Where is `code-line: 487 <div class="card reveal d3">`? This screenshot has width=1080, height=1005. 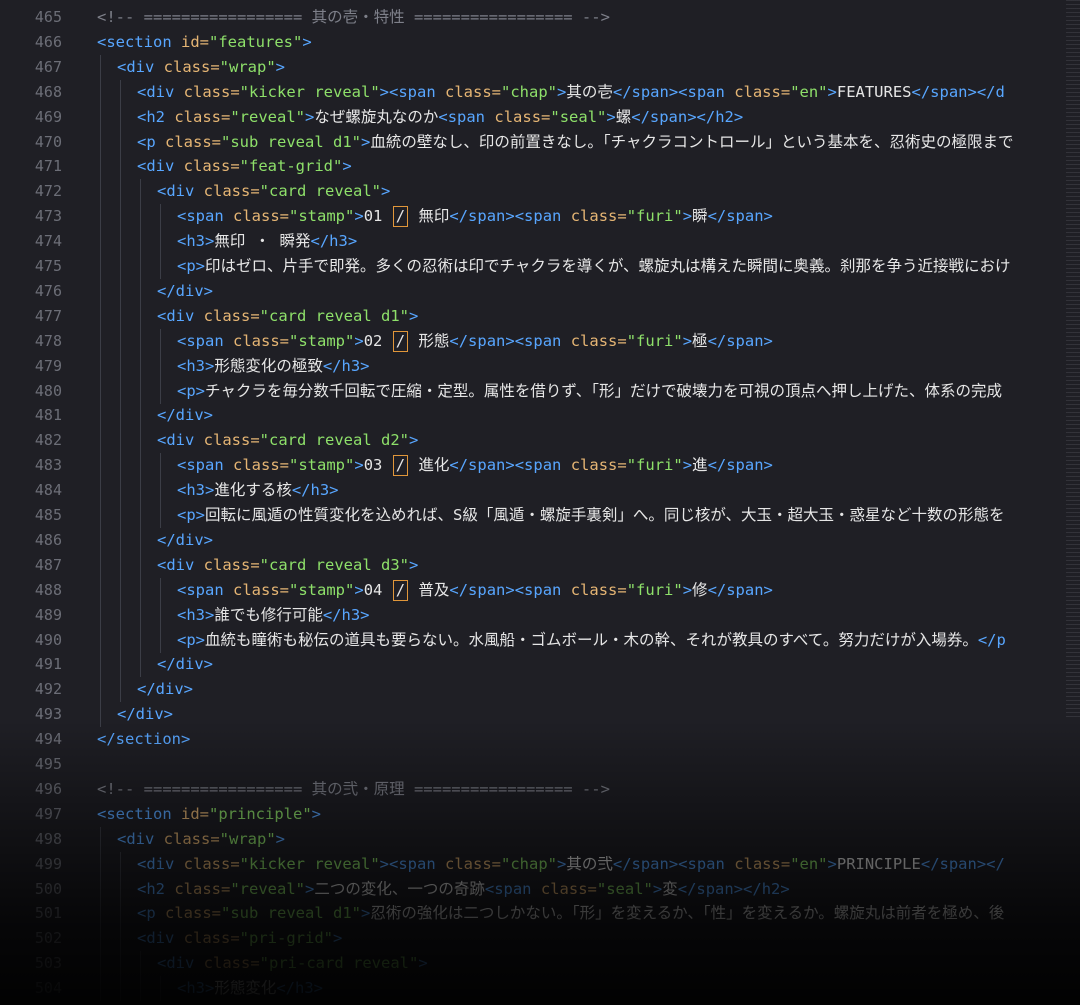
code-line: 487 <div class="card reveal d3"> is located at coordinates (540, 565).